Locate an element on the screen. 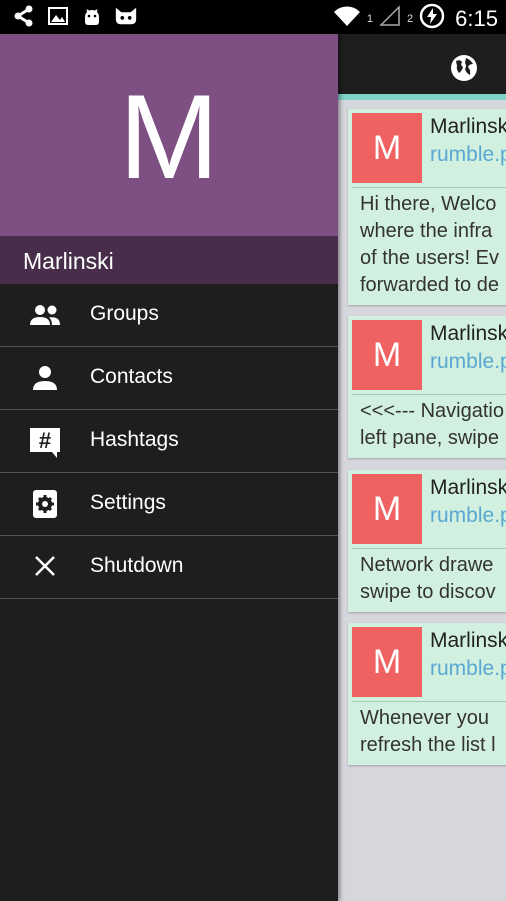 The width and height of the screenshot is (506, 901). cat-icon is located at coordinates (126, 16).